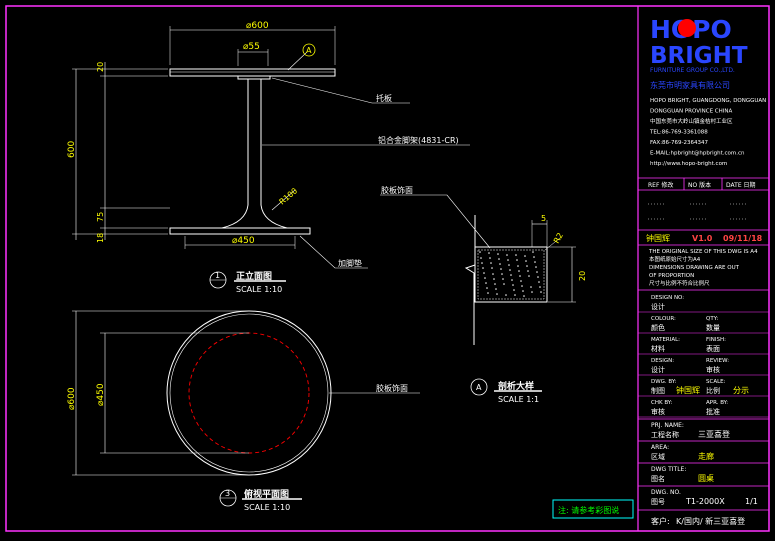  Describe the element at coordinates (688, 164) in the screenshot. I see `address-line: http://www.hopo-bright.com` at that location.